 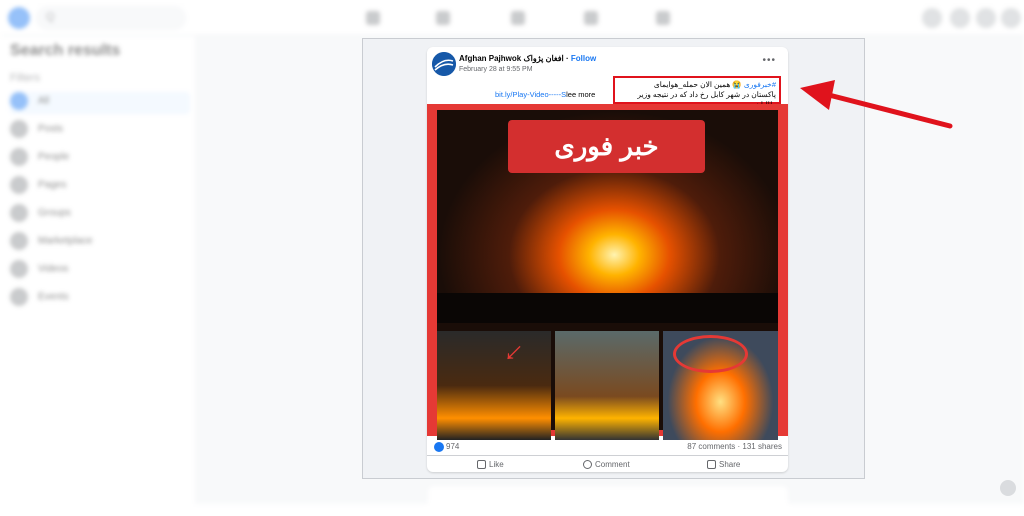 What do you see at coordinates (100, 215) in the screenshot?
I see `sidebar-item-groups: Groups` at bounding box center [100, 215].